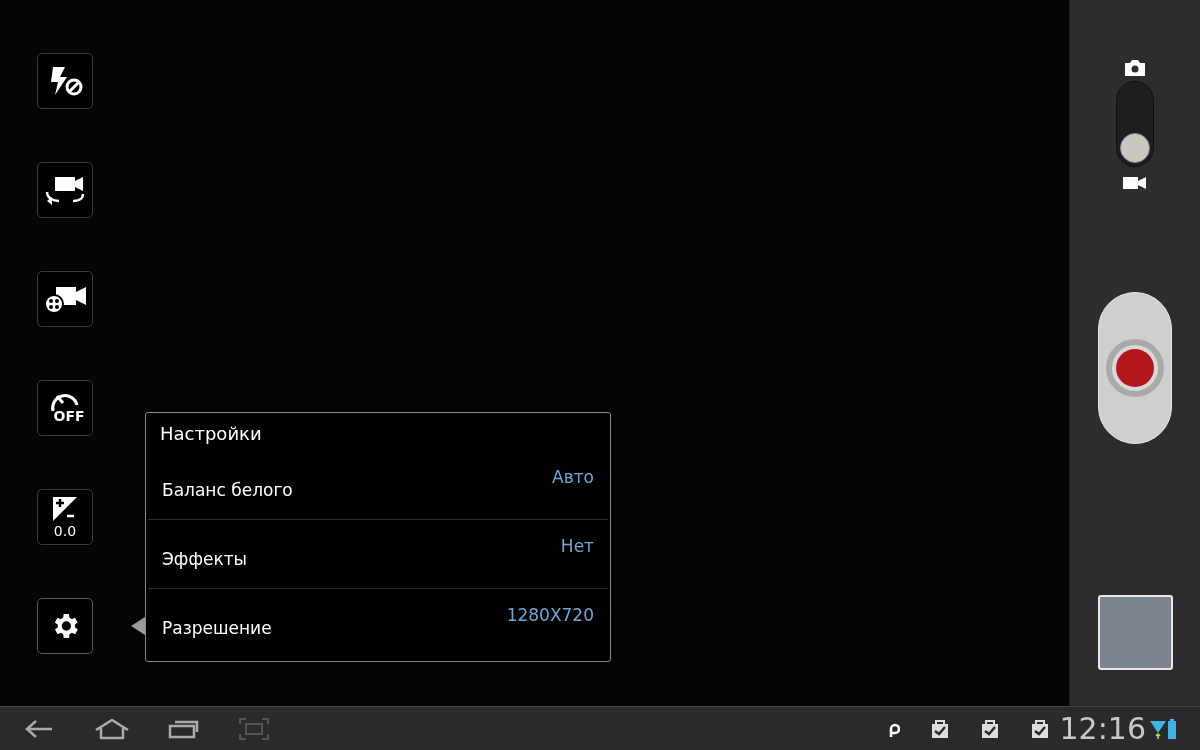  What do you see at coordinates (573, 477) in the screenshot?
I see `setting-value: Авто` at bounding box center [573, 477].